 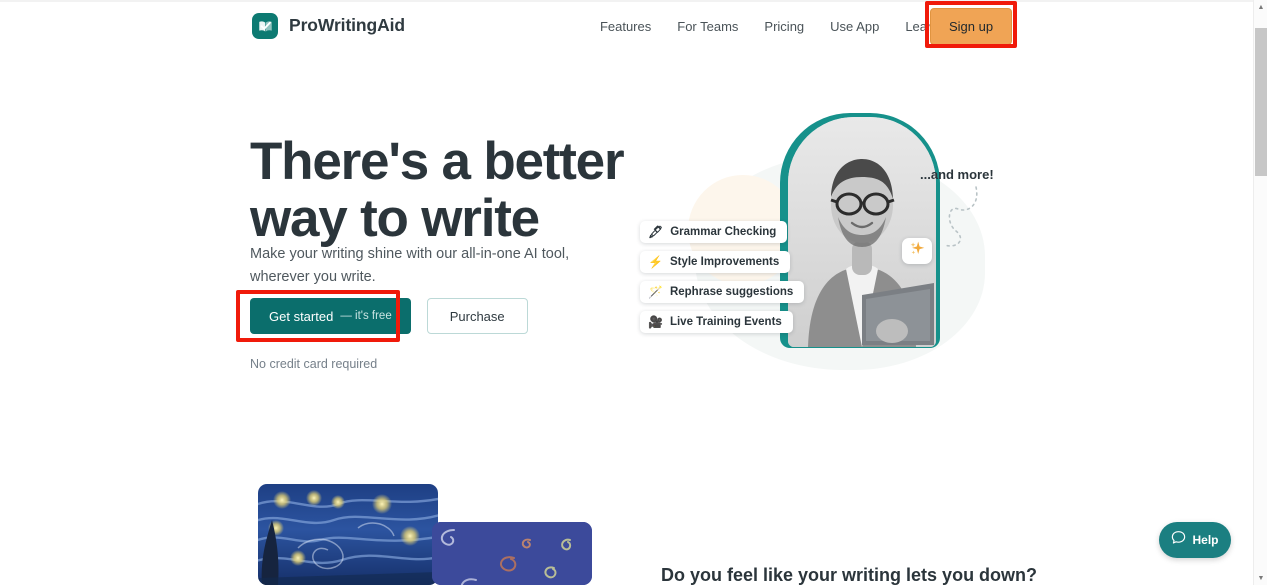 I want to click on scrollbar-track, so click(x=1260, y=292).